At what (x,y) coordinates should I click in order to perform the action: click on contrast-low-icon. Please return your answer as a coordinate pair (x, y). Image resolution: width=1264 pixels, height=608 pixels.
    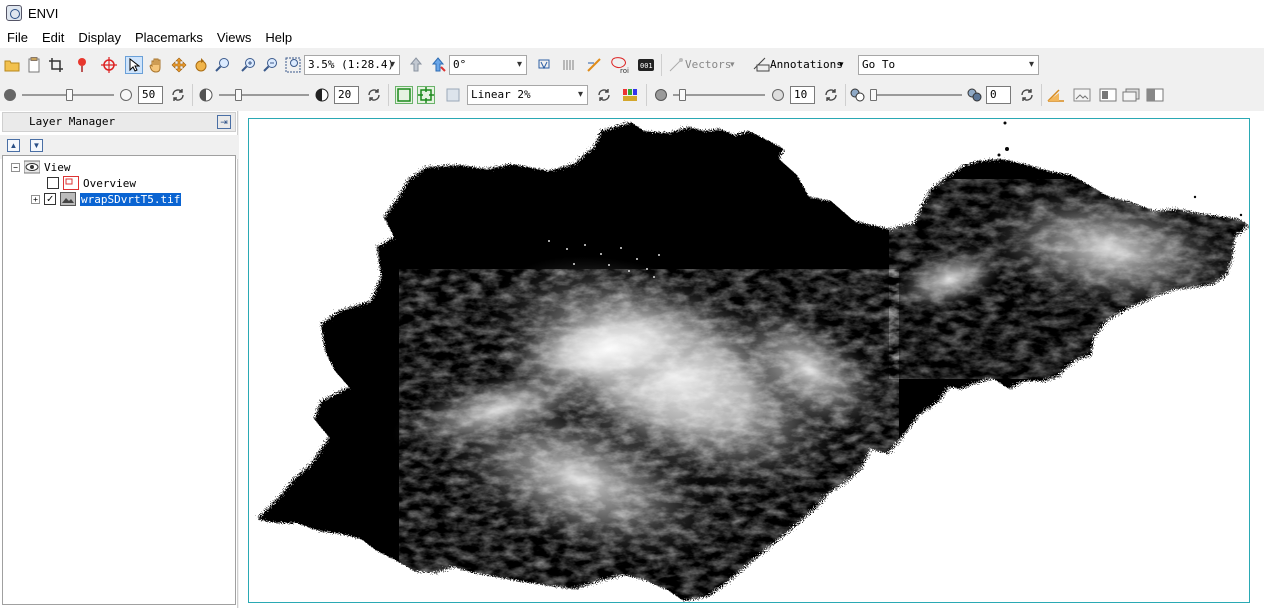
    Looking at the image, I should click on (206, 95).